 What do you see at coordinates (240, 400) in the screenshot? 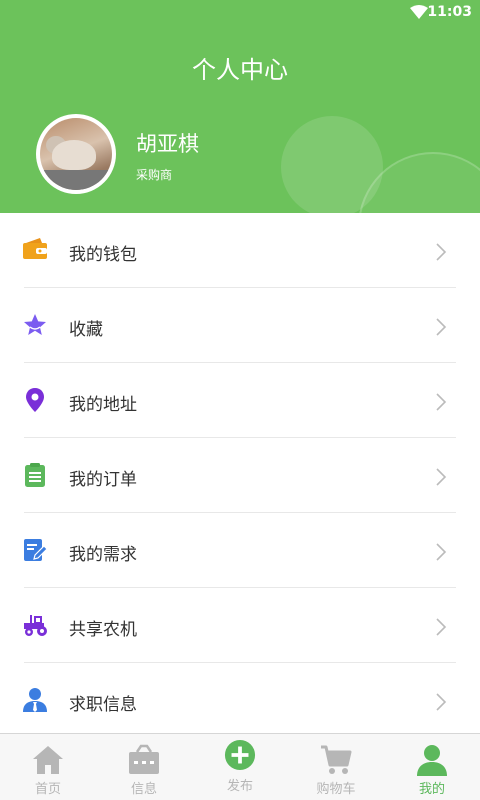
I see `menu-item-address: 我的地址` at bounding box center [240, 400].